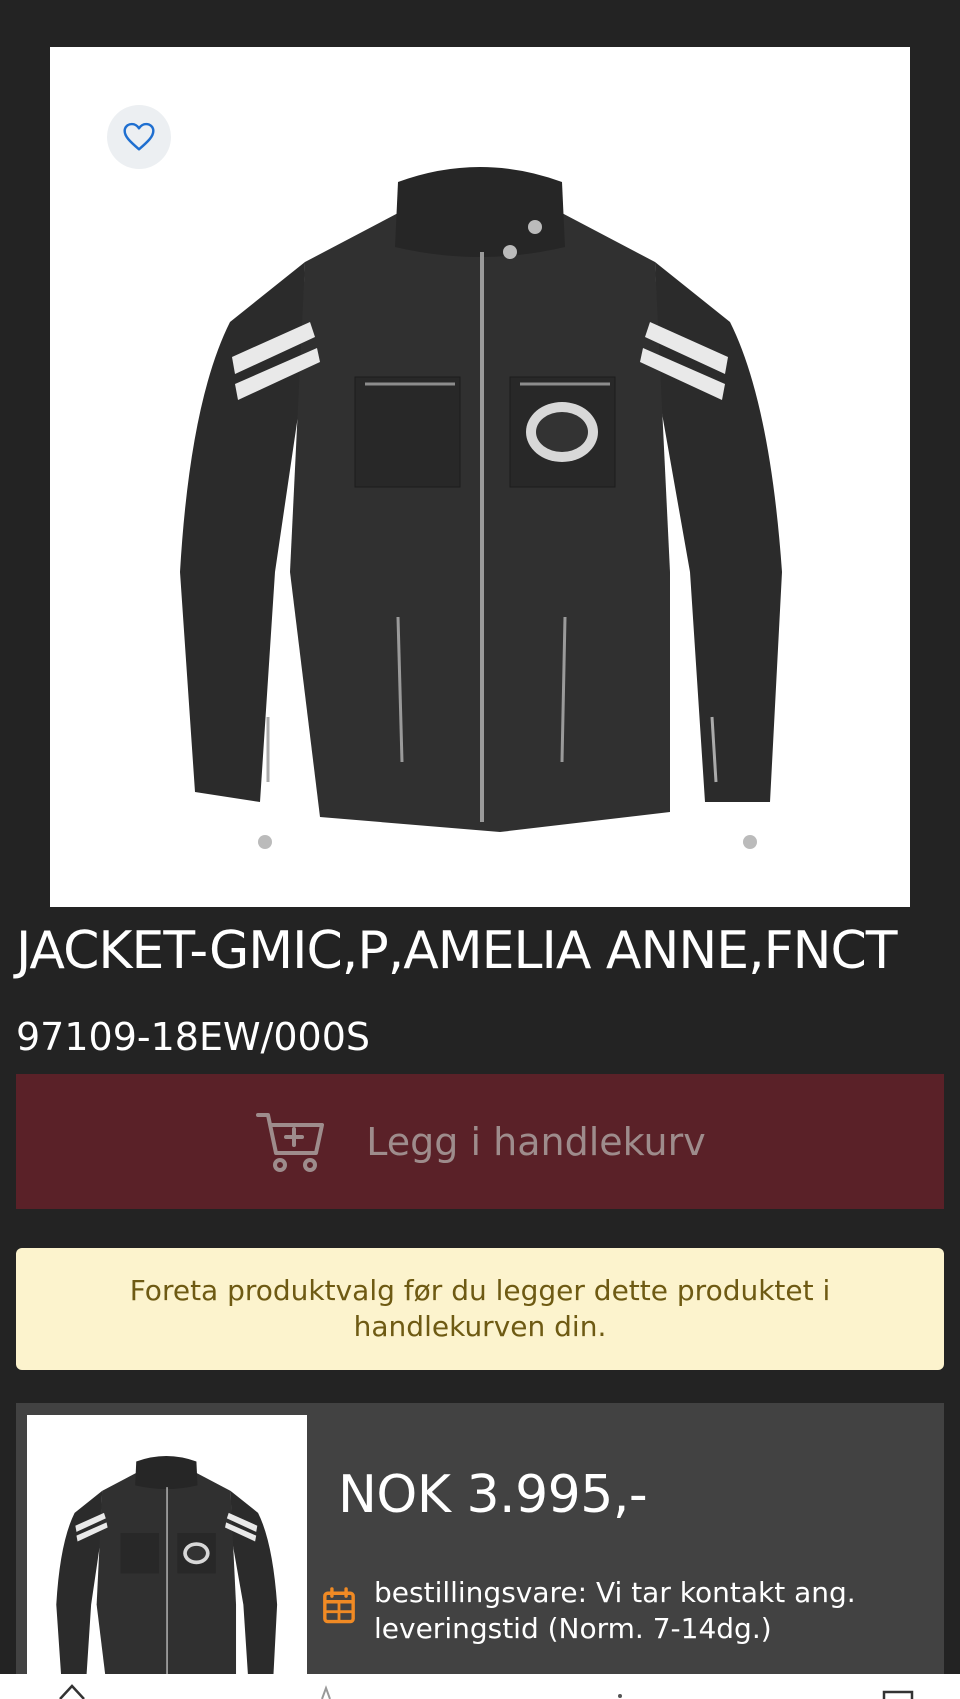 The height and width of the screenshot is (1699, 960). Describe the element at coordinates (536, 1141) in the screenshot. I see `add-to-cart-label: Legg i handlekurv` at that location.